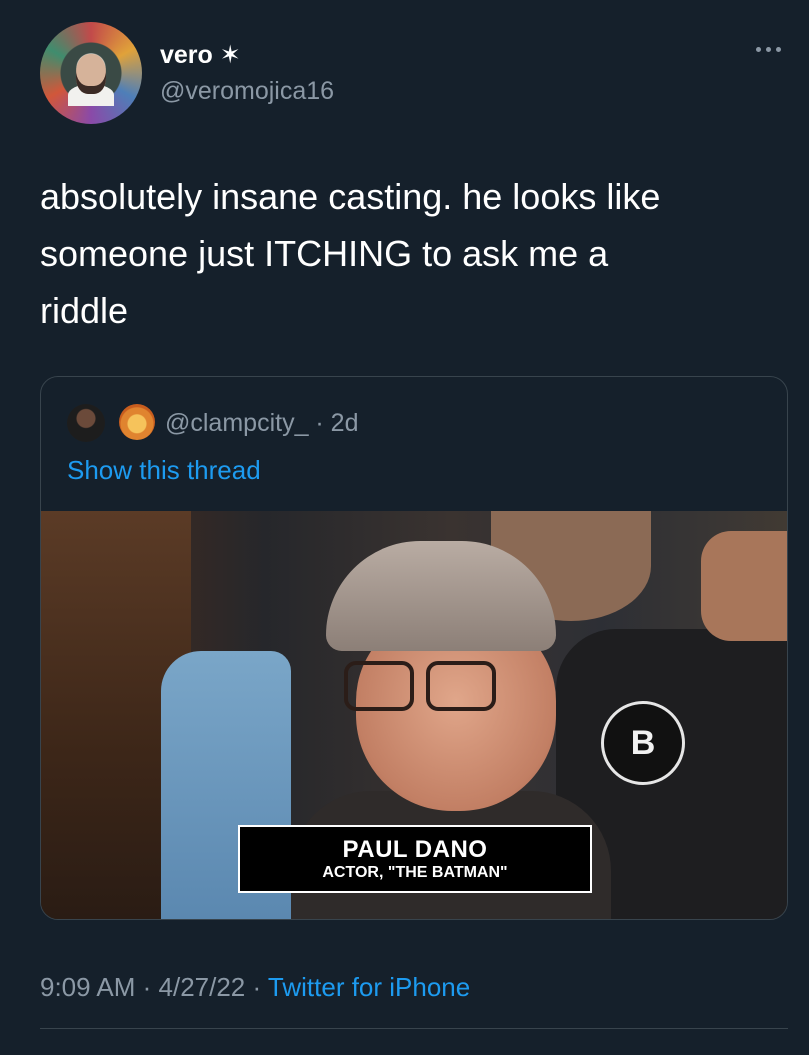 The width and height of the screenshot is (809, 1055). Describe the element at coordinates (744, 586) in the screenshot. I see `background-arm` at that location.